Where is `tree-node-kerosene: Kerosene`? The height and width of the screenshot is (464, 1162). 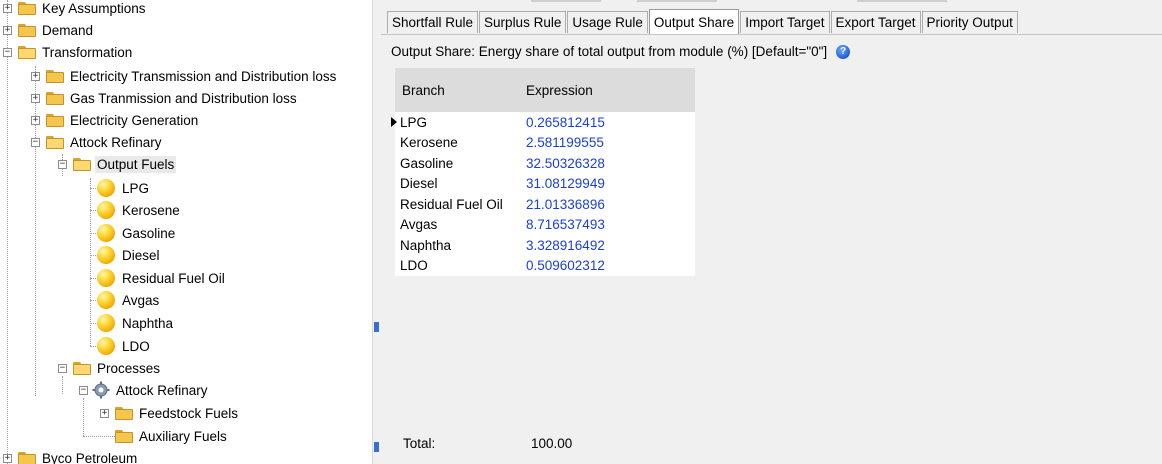
tree-node-kerosene: Kerosene is located at coordinates (139, 210).